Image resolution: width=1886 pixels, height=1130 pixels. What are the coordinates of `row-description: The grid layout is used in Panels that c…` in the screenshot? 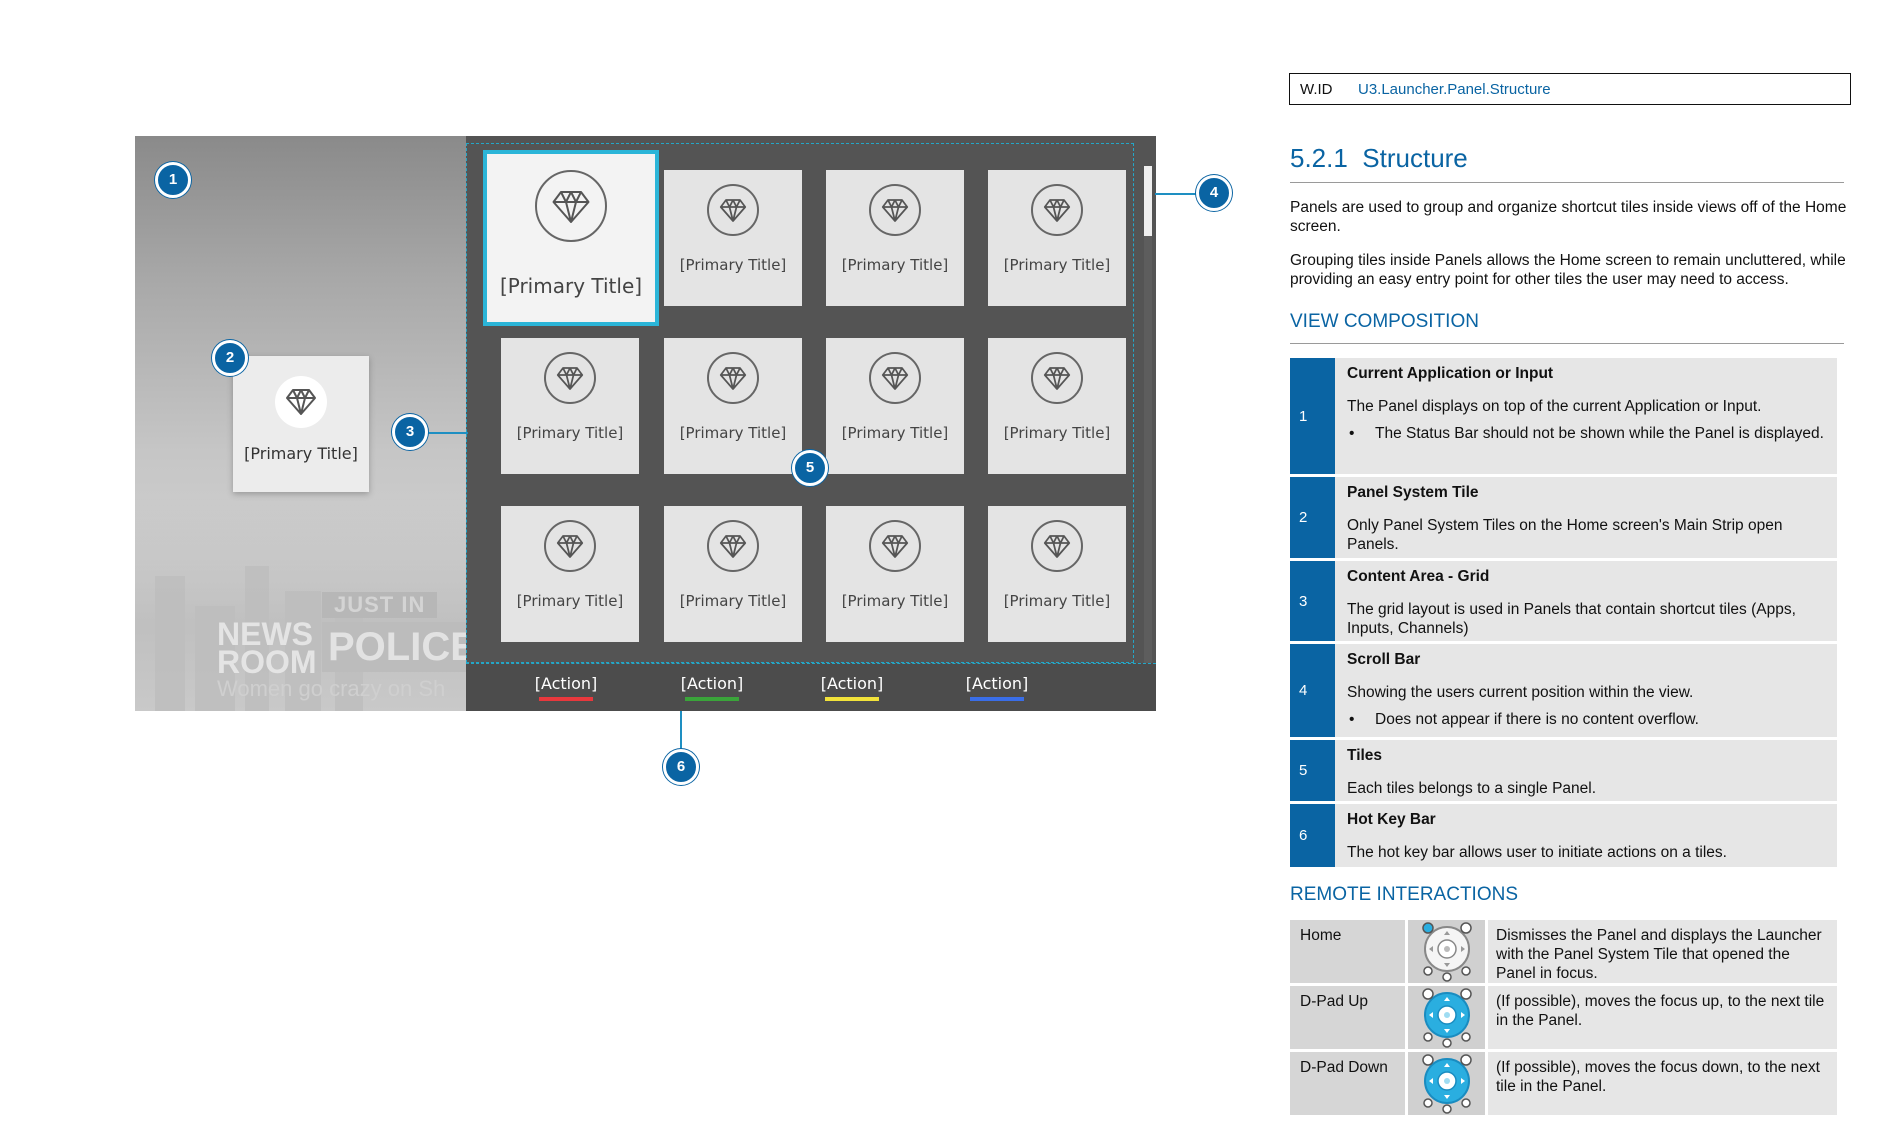 It's located at (1571, 619).